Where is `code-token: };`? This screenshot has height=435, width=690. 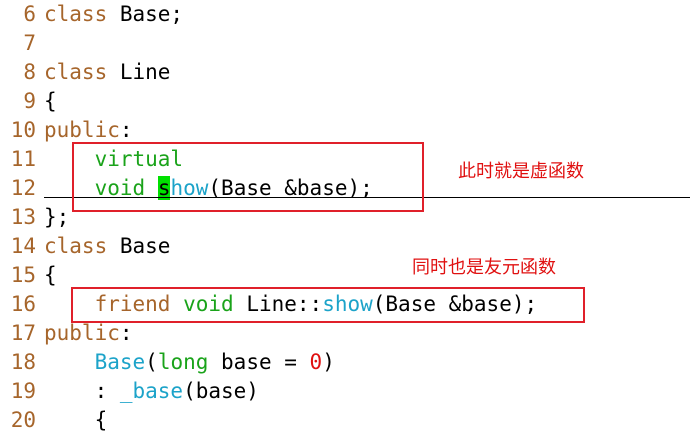
code-token: }; is located at coordinates (57, 217).